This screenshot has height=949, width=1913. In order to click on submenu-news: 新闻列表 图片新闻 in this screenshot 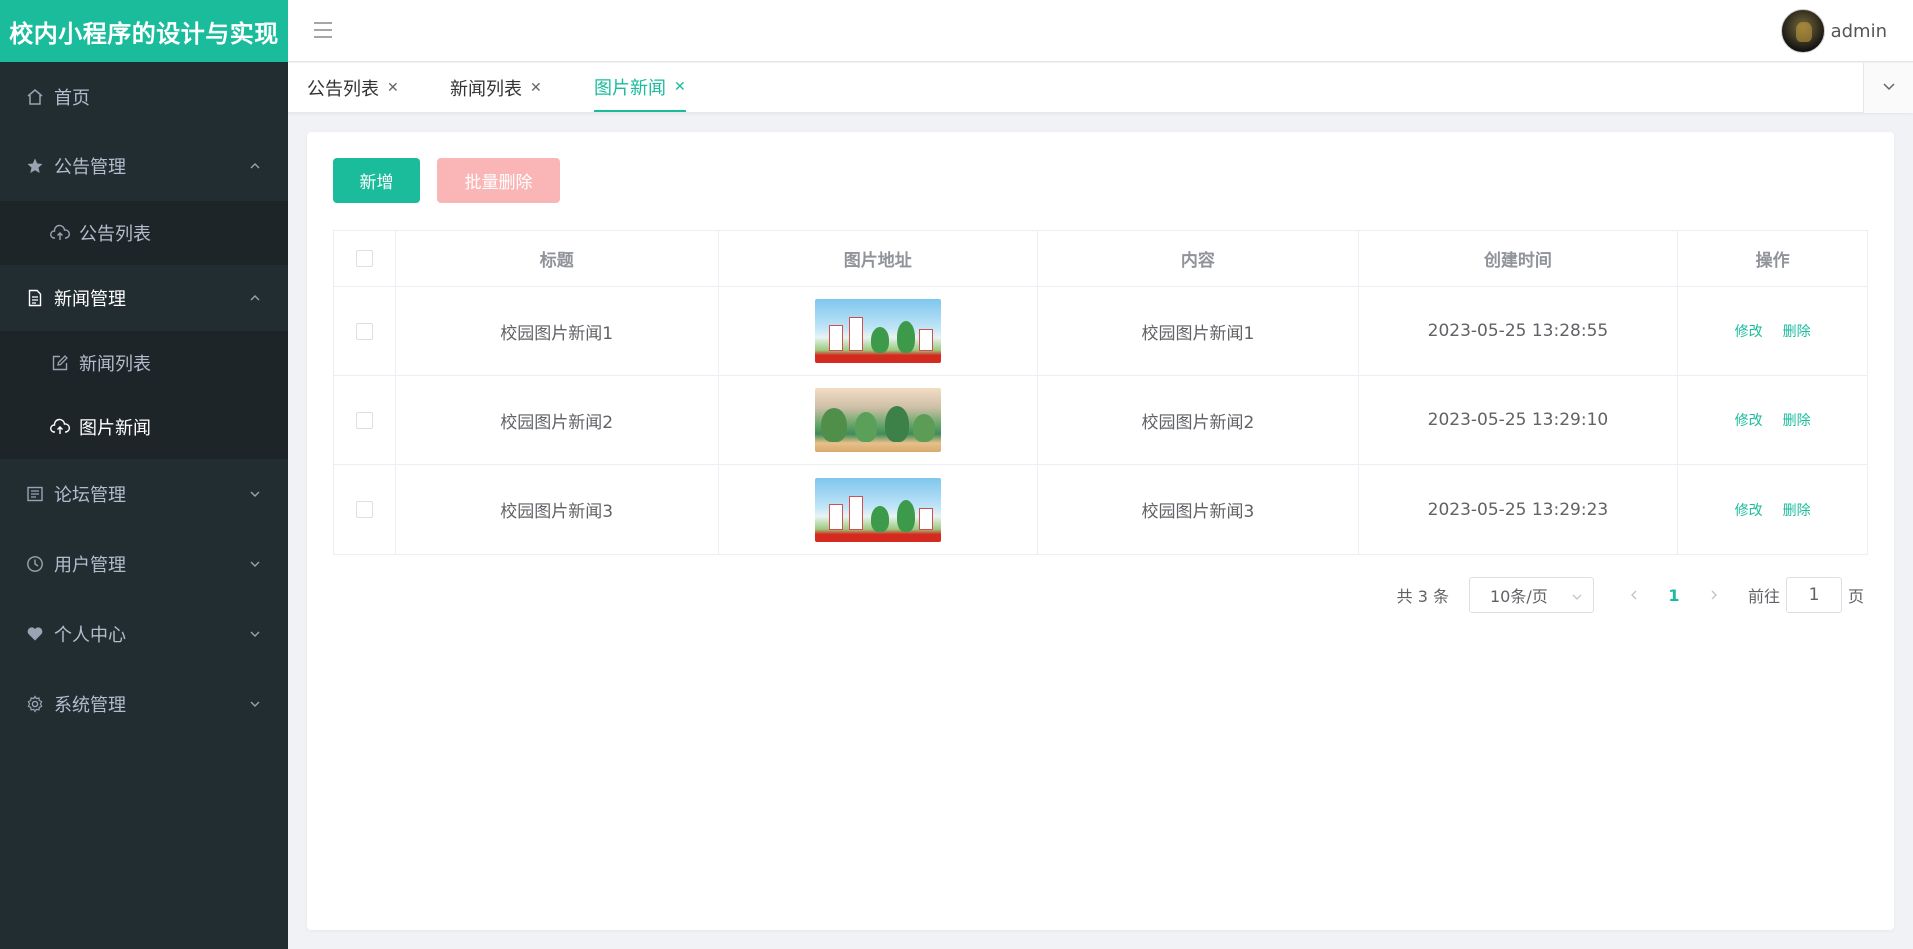, I will do `click(144, 395)`.